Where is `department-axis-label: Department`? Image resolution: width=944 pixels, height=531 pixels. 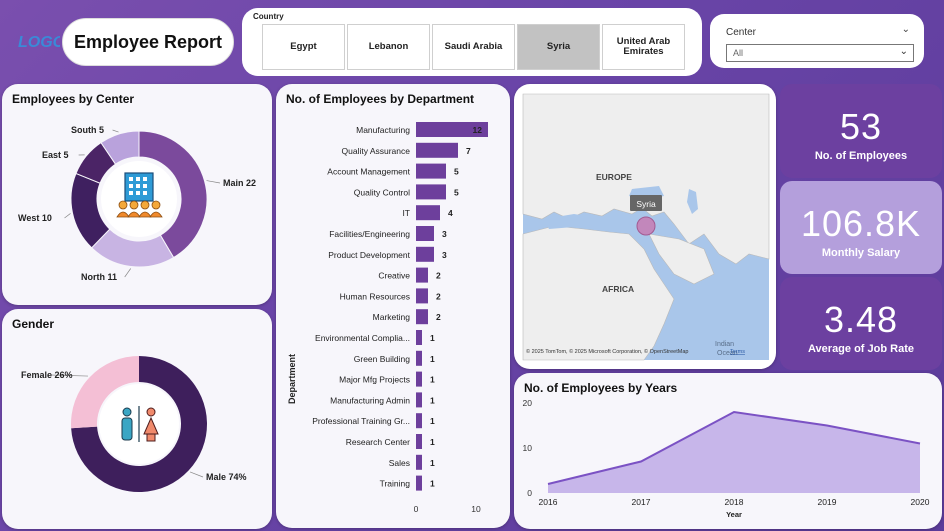 department-axis-label: Department is located at coordinates (292, 379).